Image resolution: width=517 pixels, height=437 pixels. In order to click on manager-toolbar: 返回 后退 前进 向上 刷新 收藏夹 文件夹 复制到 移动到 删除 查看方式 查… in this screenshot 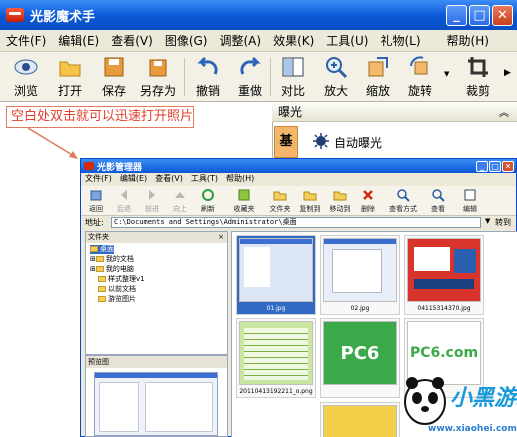, I will do `click(298, 201)`.